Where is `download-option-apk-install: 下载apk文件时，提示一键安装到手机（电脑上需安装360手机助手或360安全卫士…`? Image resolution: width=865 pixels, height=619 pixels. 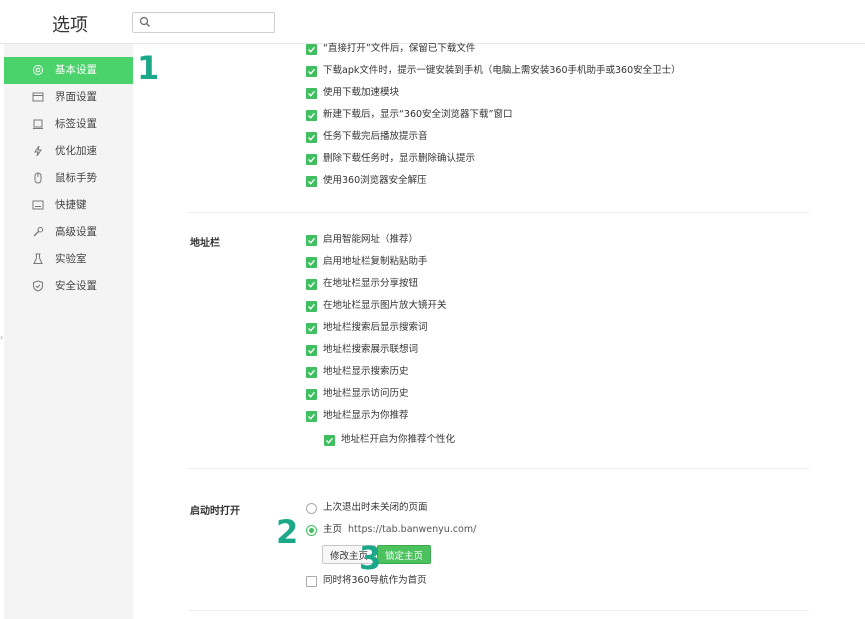 download-option-apk-install: 下载apk文件时，提示一键安装到手机（电脑上需安装360手机助手或360安全卫士… is located at coordinates (493, 71).